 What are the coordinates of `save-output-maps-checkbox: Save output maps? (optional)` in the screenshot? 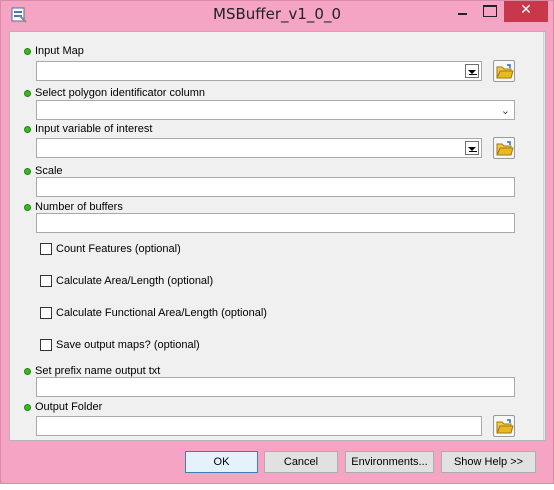 It's located at (120, 345).